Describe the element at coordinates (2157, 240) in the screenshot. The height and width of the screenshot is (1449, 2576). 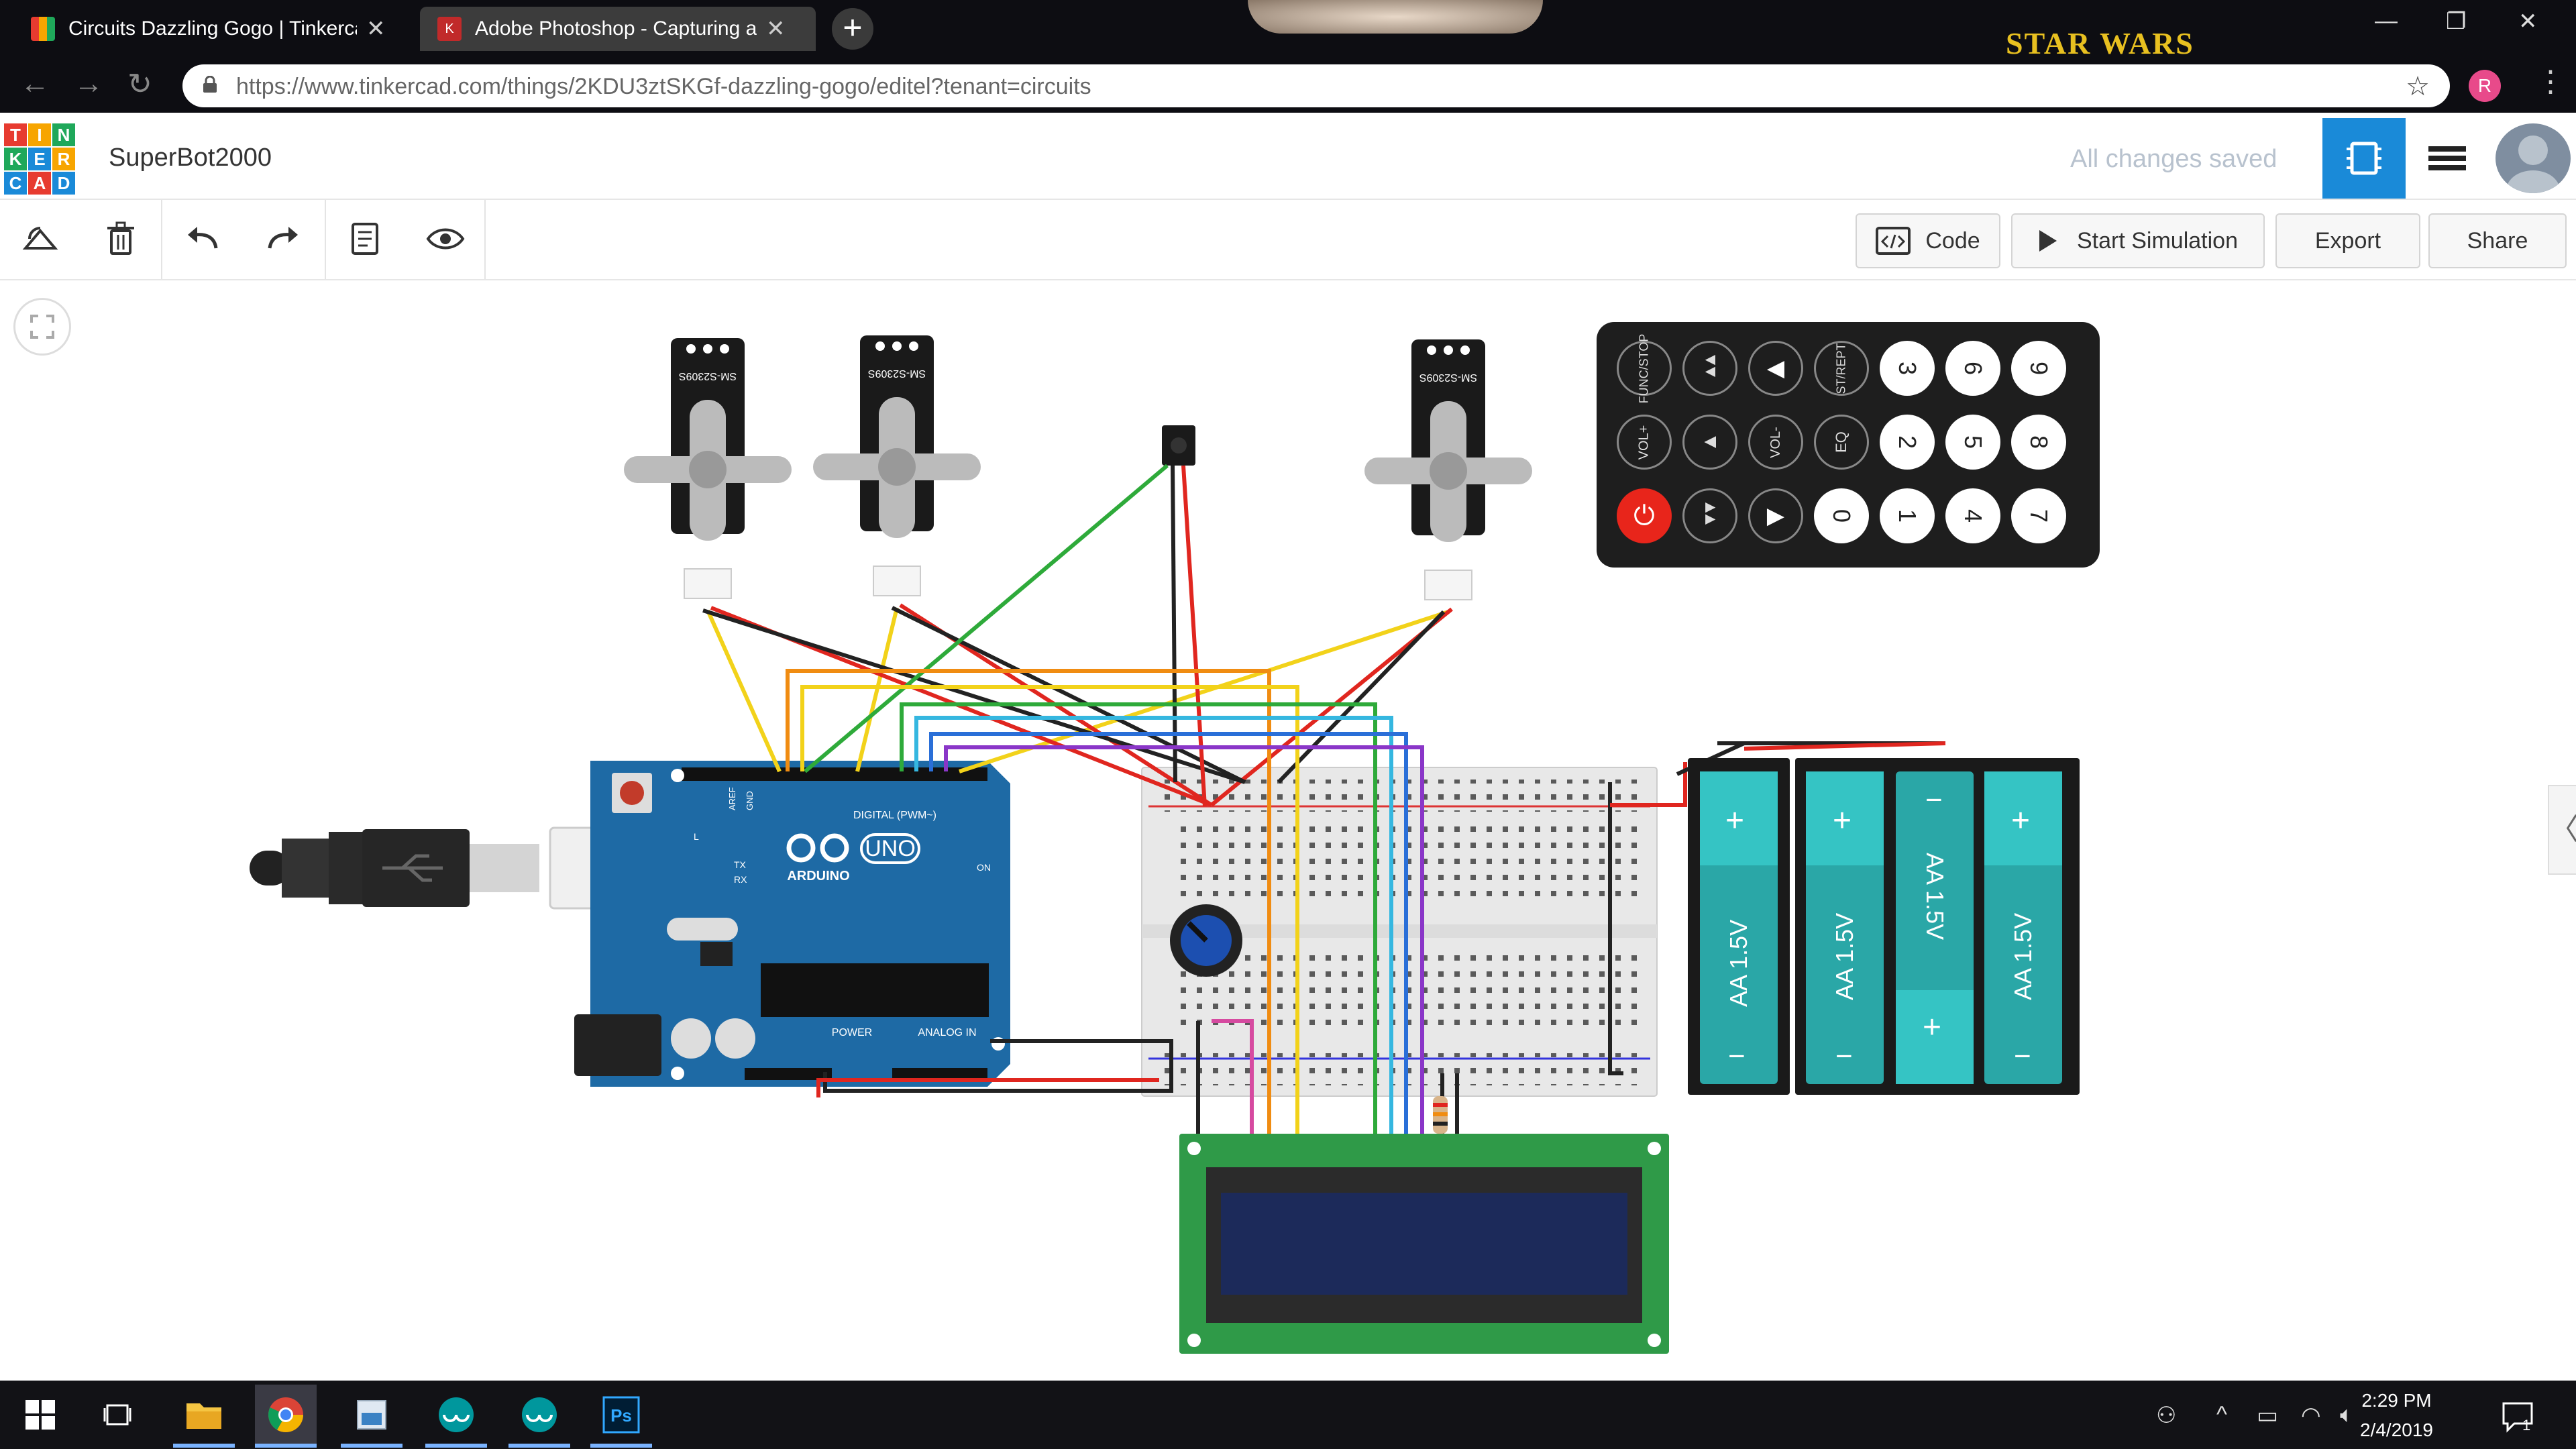
I see `simulate-label: Start Simulation` at that location.